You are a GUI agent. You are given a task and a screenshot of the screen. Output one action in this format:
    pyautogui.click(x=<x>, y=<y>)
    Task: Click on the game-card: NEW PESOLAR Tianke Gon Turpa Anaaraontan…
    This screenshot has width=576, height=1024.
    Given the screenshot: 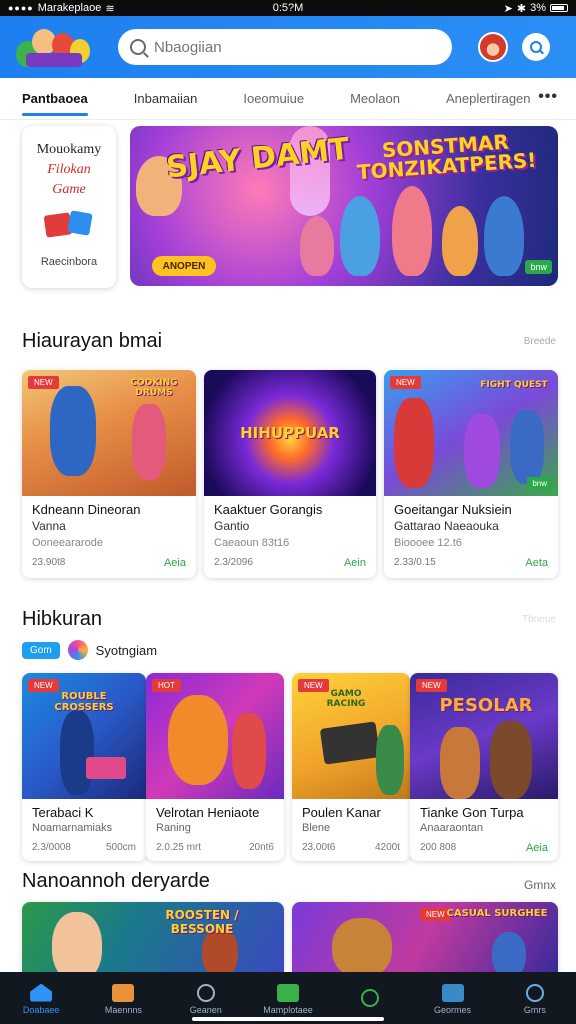 What is the action you would take?
    pyautogui.click(x=484, y=767)
    